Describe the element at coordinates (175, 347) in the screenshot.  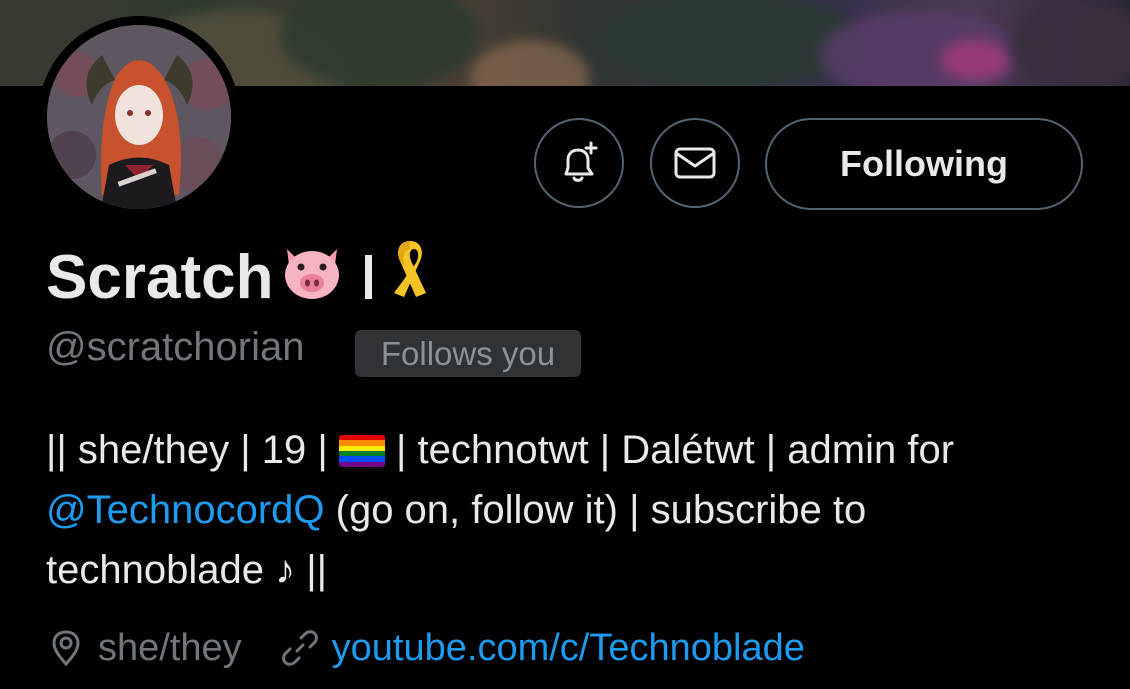
I see `profile-handle: @scratchorian` at that location.